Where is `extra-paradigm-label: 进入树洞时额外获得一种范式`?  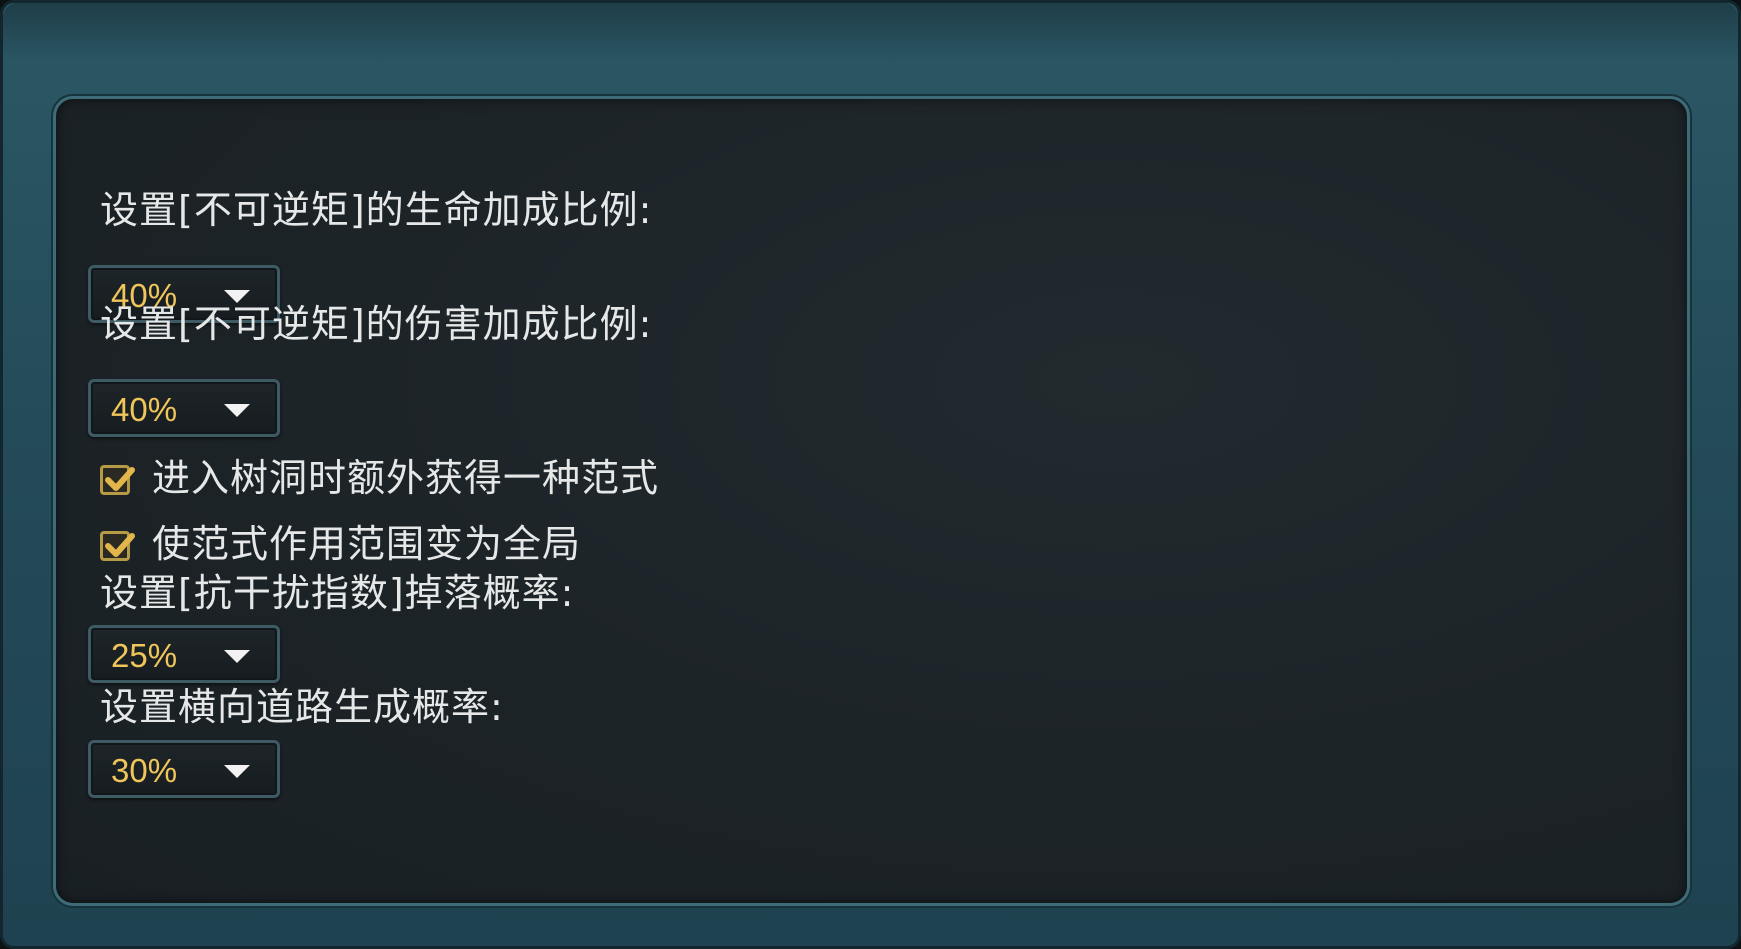
extra-paradigm-label: 进入树洞时额外获得一种范式 is located at coordinates (406, 478).